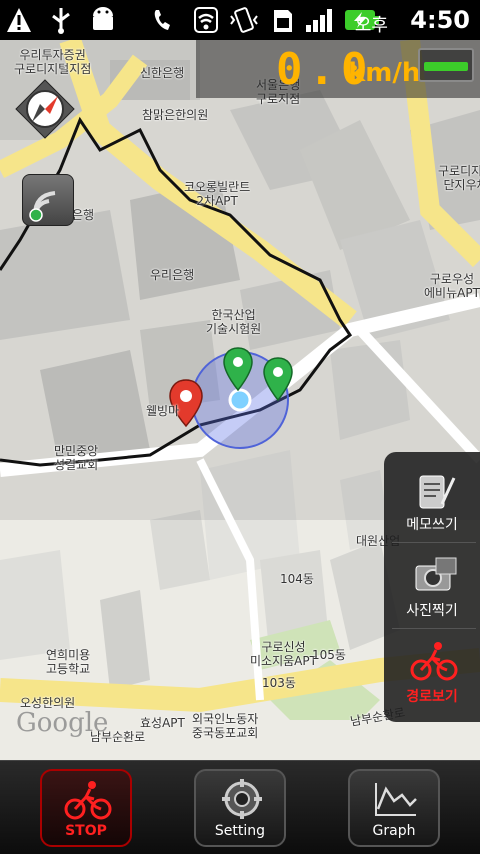  What do you see at coordinates (76, 458) in the screenshot?
I see `map-label: 만민중앙 성결교회` at bounding box center [76, 458].